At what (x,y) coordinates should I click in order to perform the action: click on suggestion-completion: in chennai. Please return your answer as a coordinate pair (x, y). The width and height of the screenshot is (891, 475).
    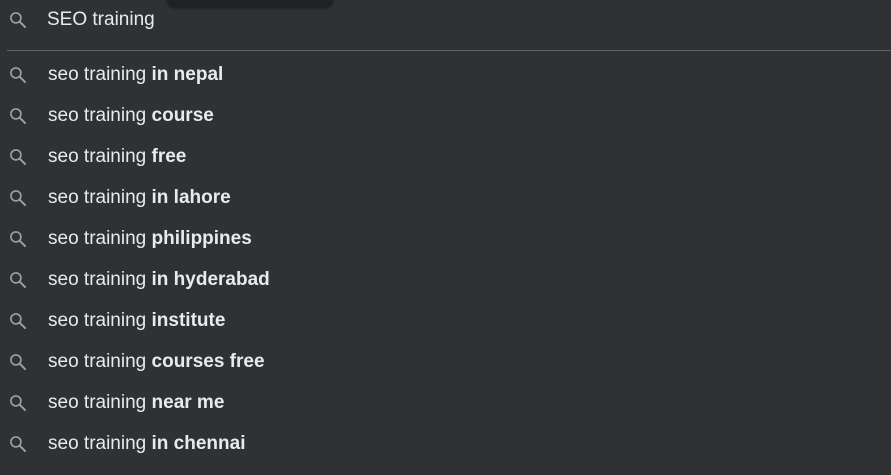
    Looking at the image, I should click on (198, 443).